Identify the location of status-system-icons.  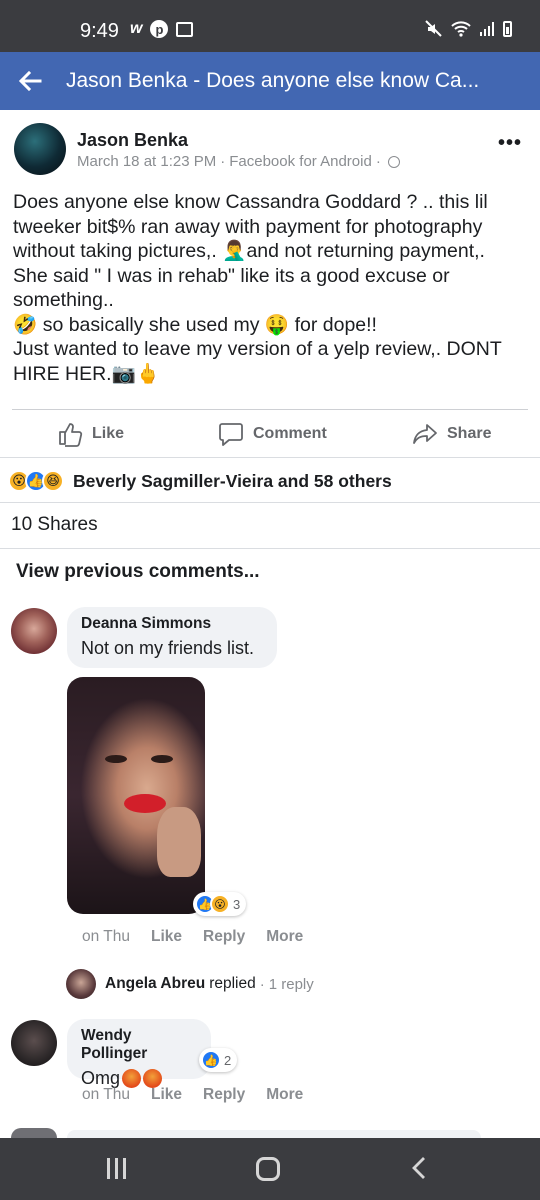
(468, 29).